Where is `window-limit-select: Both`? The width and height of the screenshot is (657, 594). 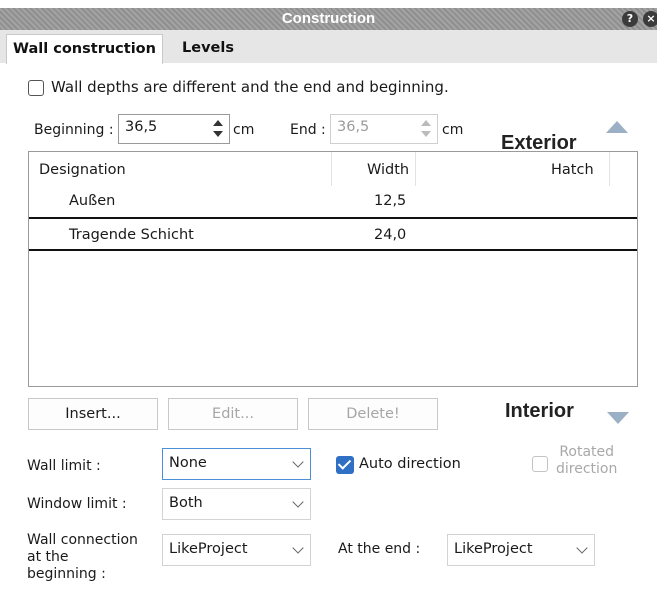
window-limit-select: Both is located at coordinates (236, 504).